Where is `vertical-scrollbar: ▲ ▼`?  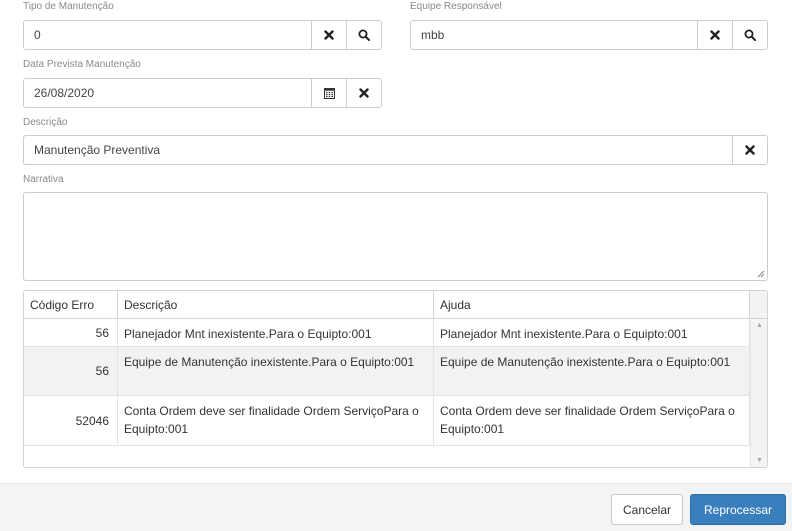 vertical-scrollbar: ▲ ▼ is located at coordinates (758, 393).